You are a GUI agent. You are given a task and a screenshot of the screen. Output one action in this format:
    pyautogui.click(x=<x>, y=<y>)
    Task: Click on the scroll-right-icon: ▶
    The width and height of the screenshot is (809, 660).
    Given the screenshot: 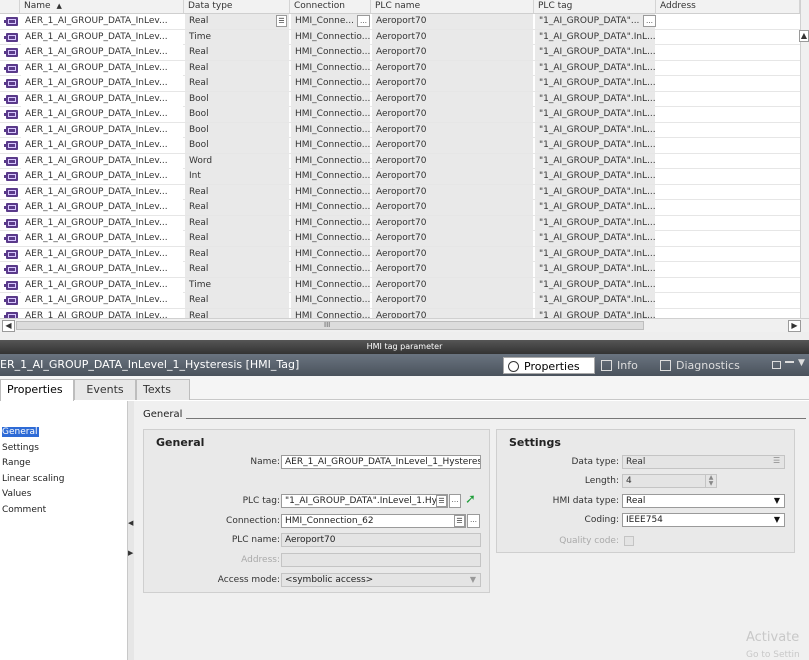 What is the action you would take?
    pyautogui.click(x=794, y=326)
    